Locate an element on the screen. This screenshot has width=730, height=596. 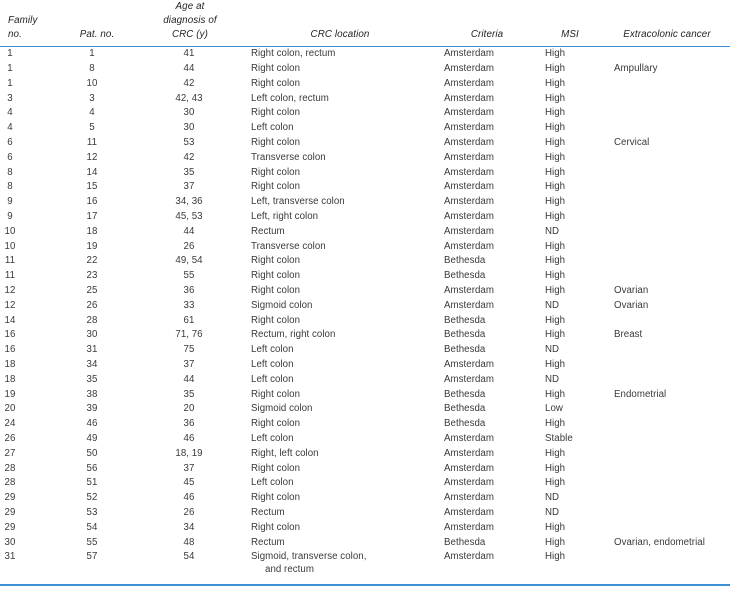
pat-no-cell: 15 is located at coordinates (92, 187).